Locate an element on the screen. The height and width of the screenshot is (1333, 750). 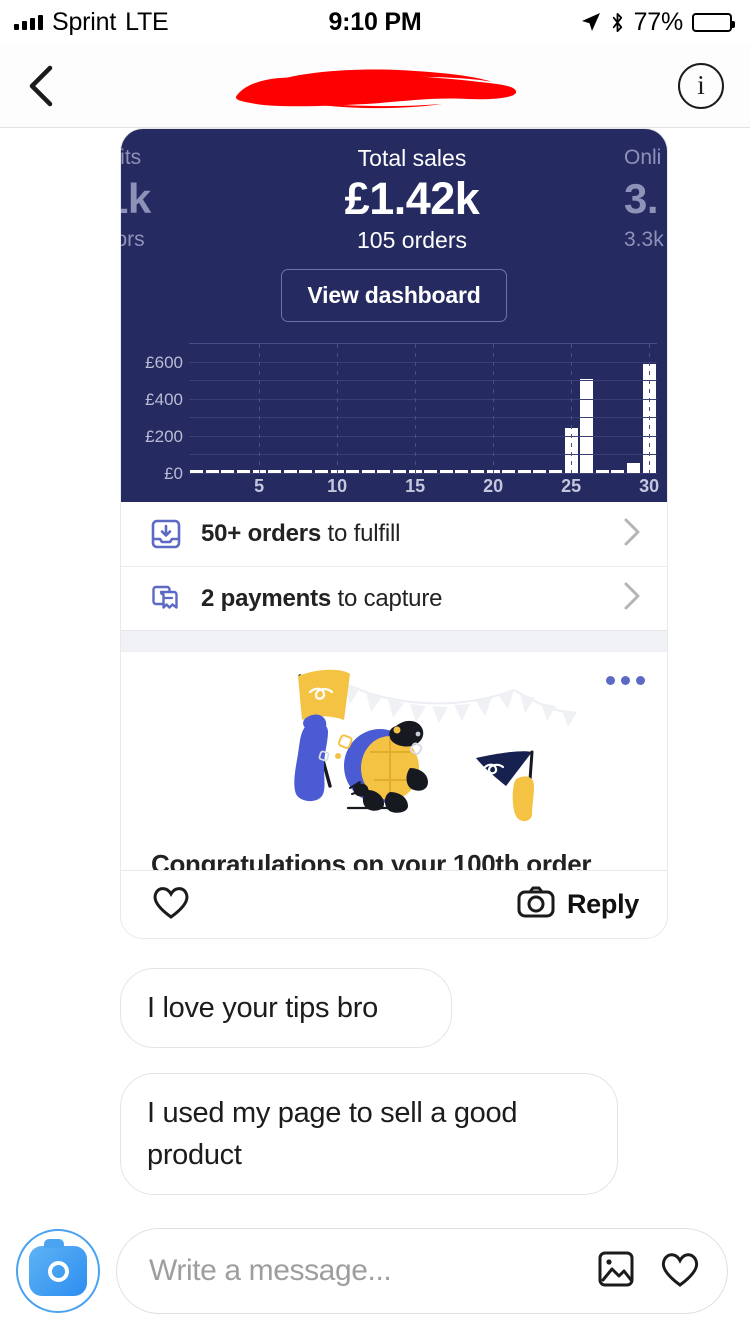
view-dashboard-button: View dashboard is located at coordinates (394, 295).